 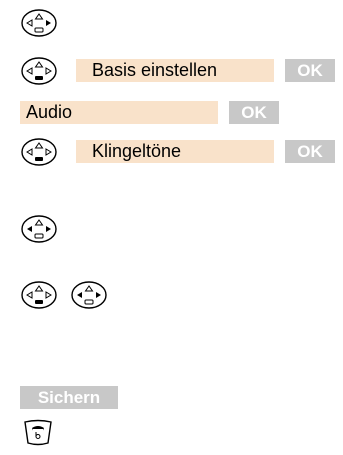 I want to click on end-call-key-icon, so click(x=38, y=433).